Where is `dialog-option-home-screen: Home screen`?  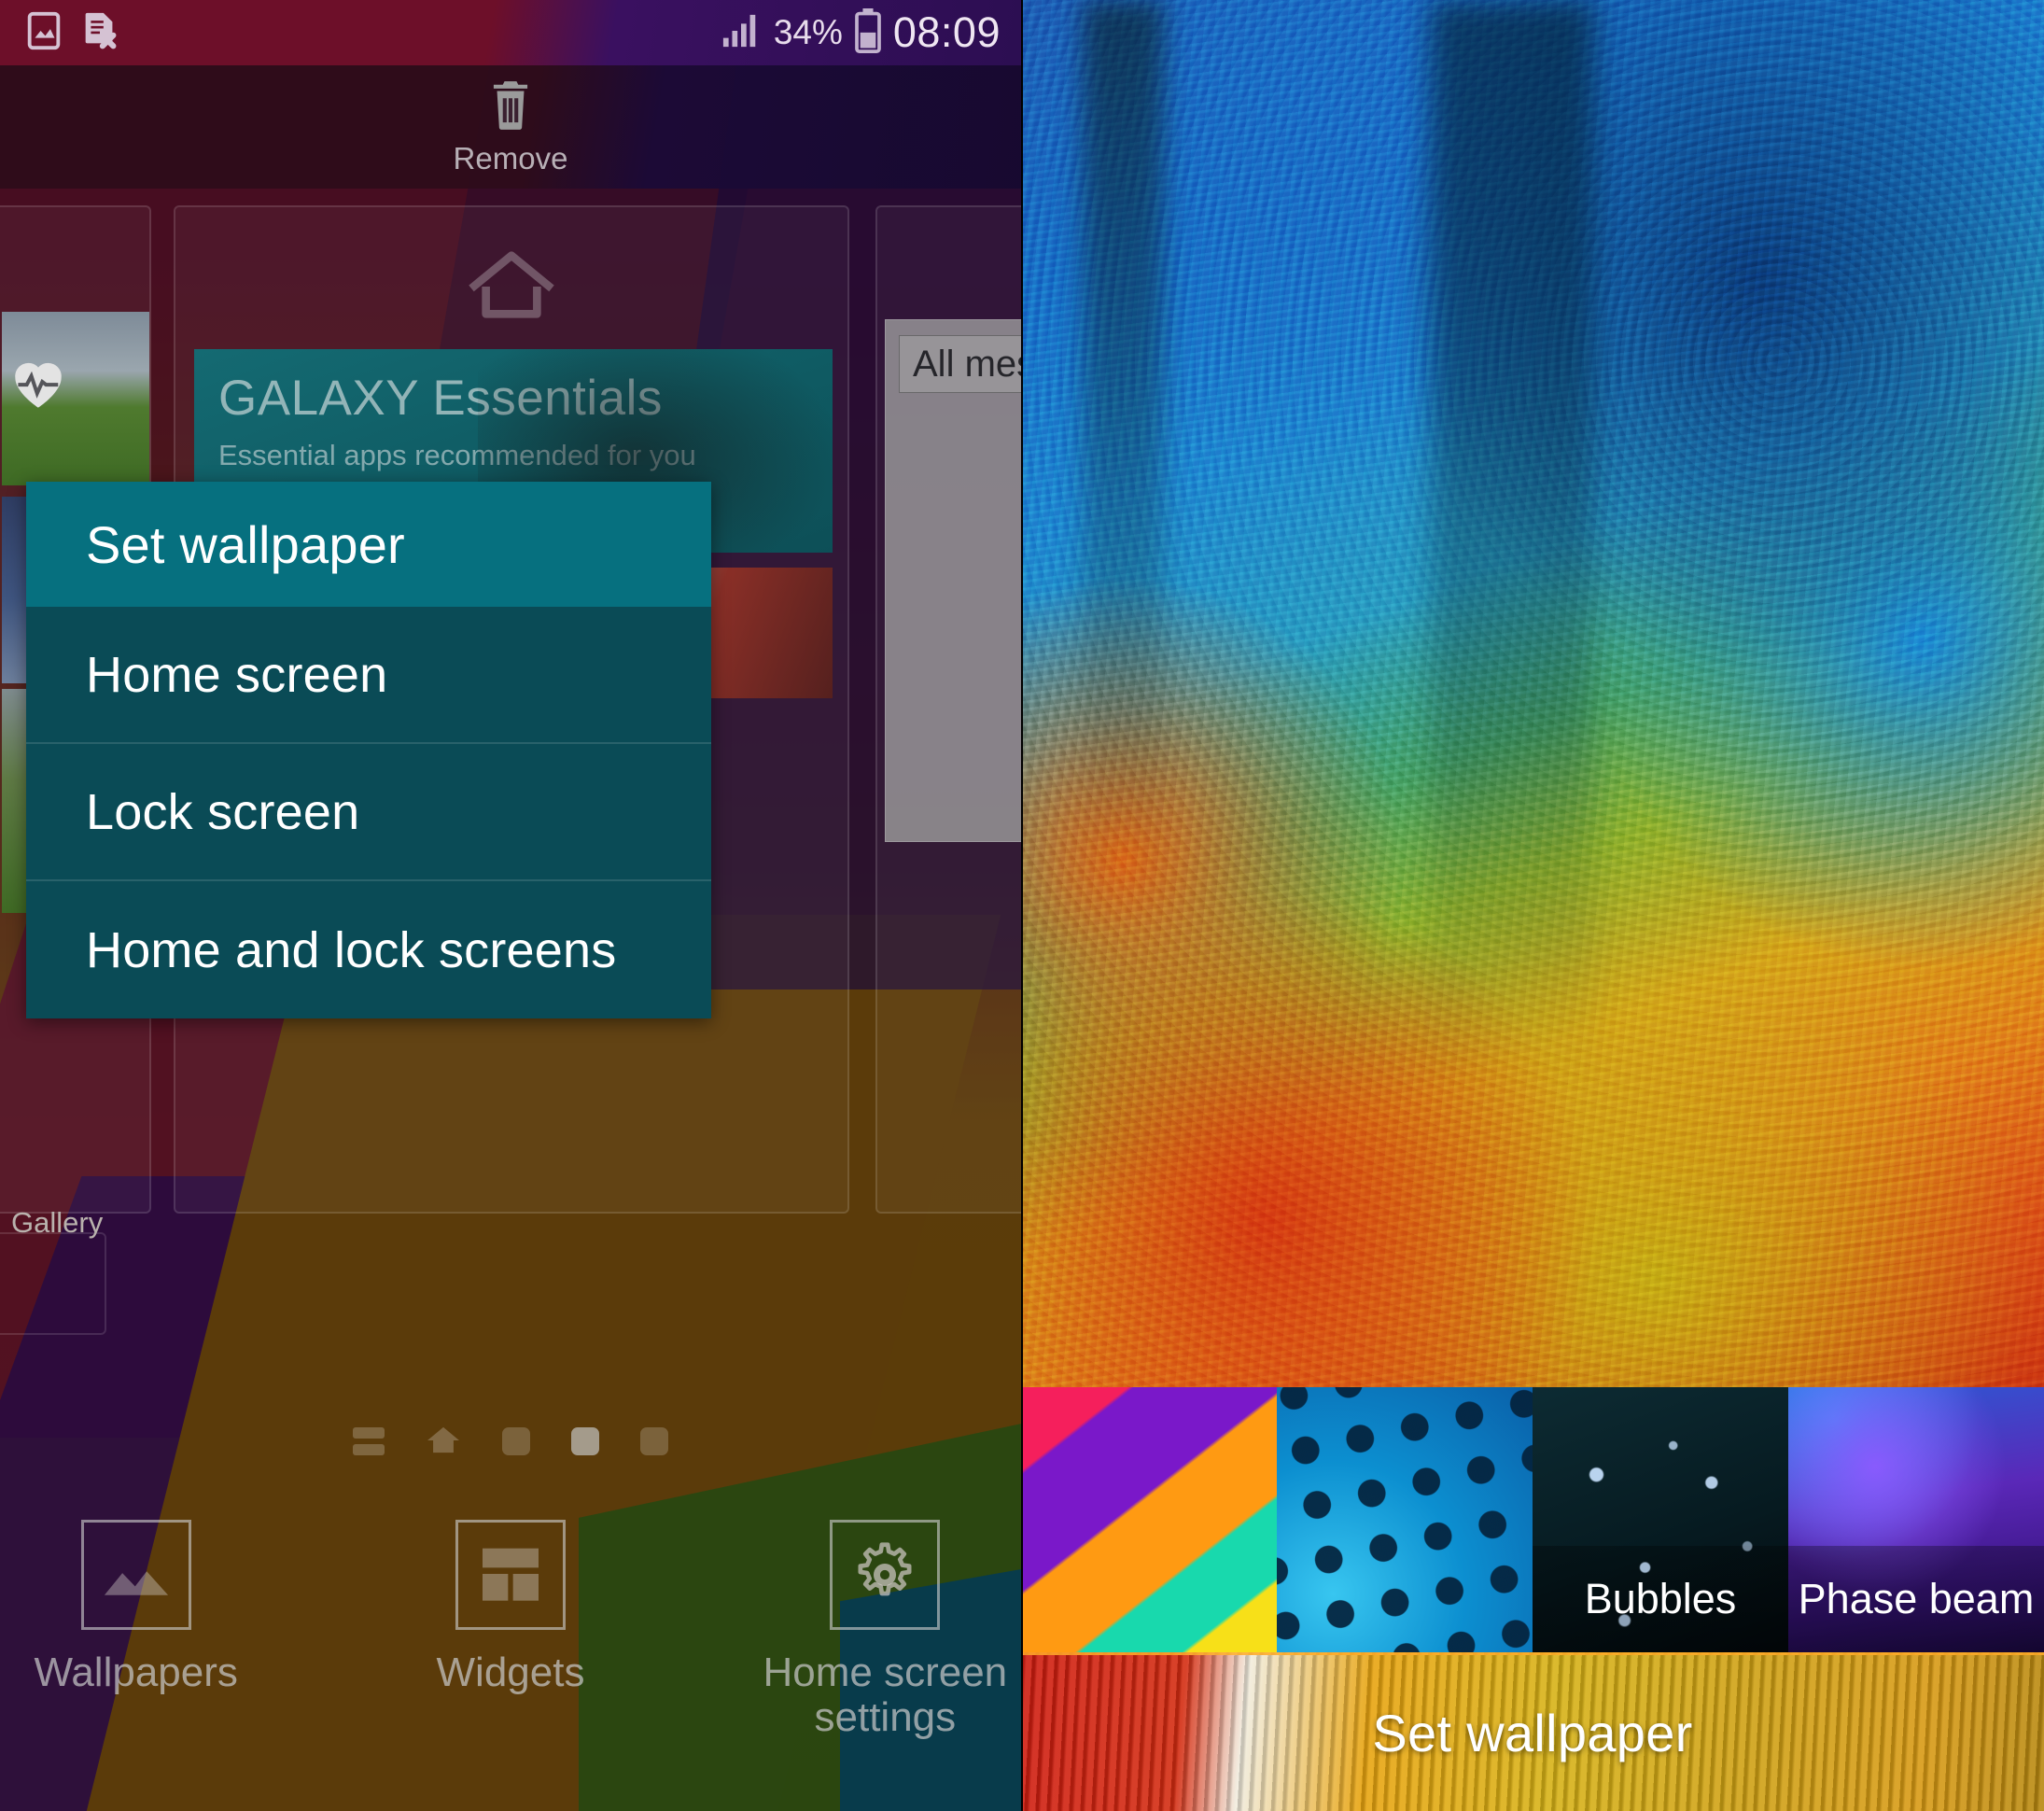 dialog-option-home-screen: Home screen is located at coordinates (368, 675).